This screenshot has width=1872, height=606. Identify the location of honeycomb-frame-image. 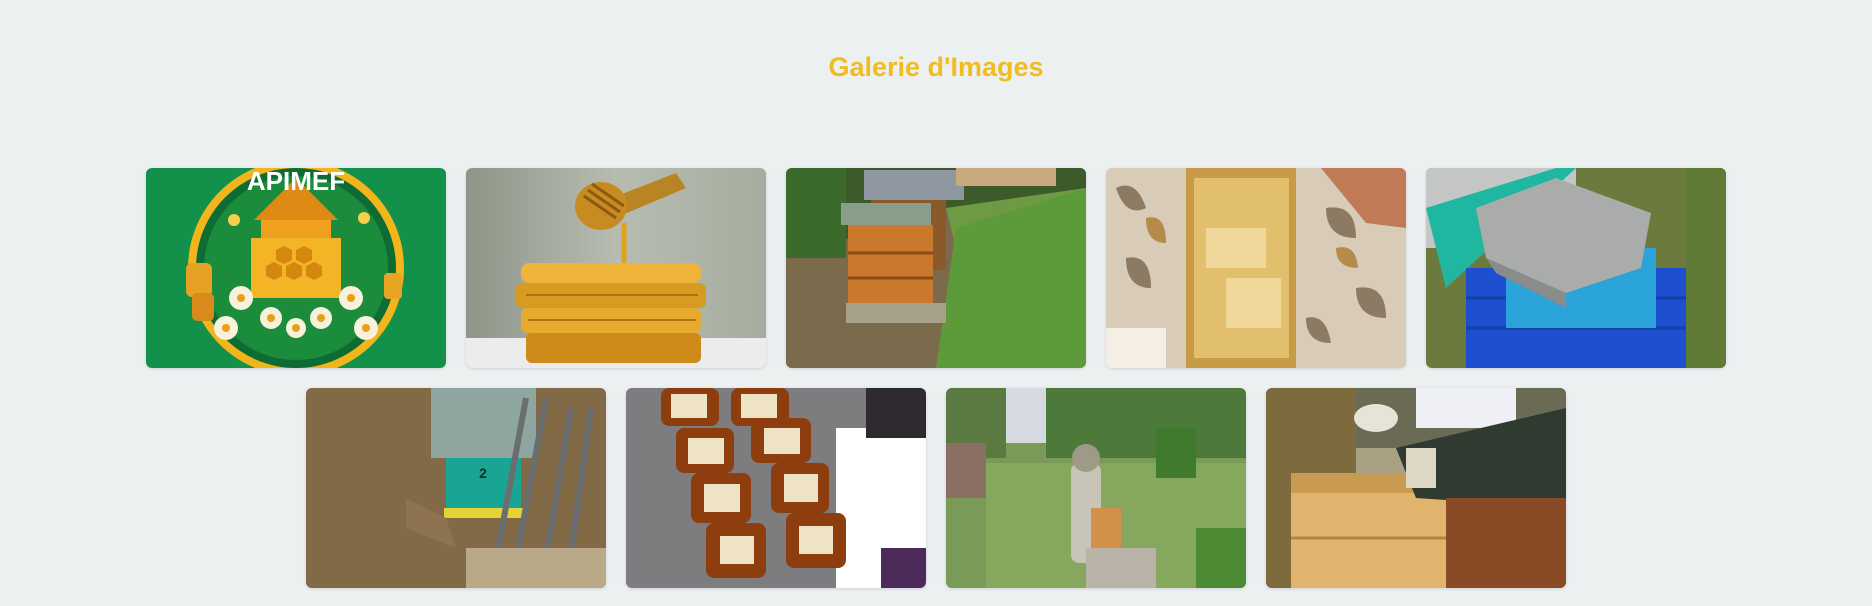
(1256, 268).